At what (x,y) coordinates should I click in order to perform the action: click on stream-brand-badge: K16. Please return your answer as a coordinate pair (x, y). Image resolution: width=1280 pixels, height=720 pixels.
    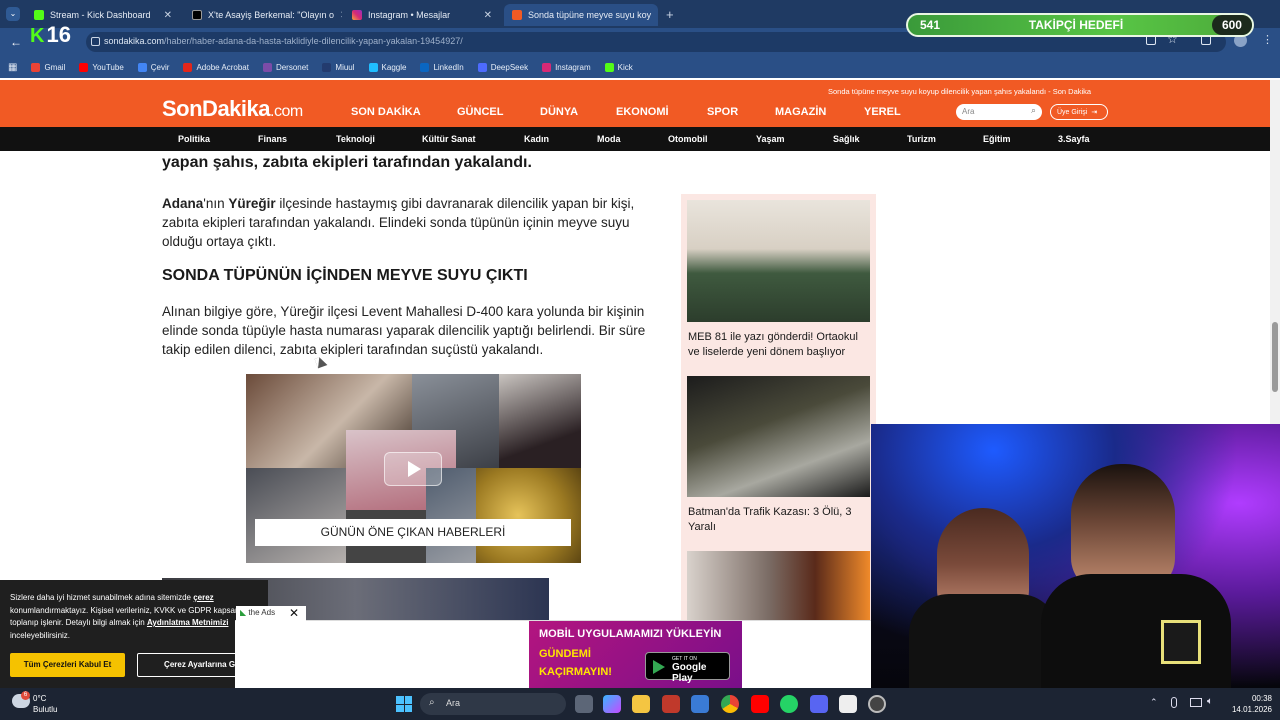
    Looking at the image, I should click on (50, 35).